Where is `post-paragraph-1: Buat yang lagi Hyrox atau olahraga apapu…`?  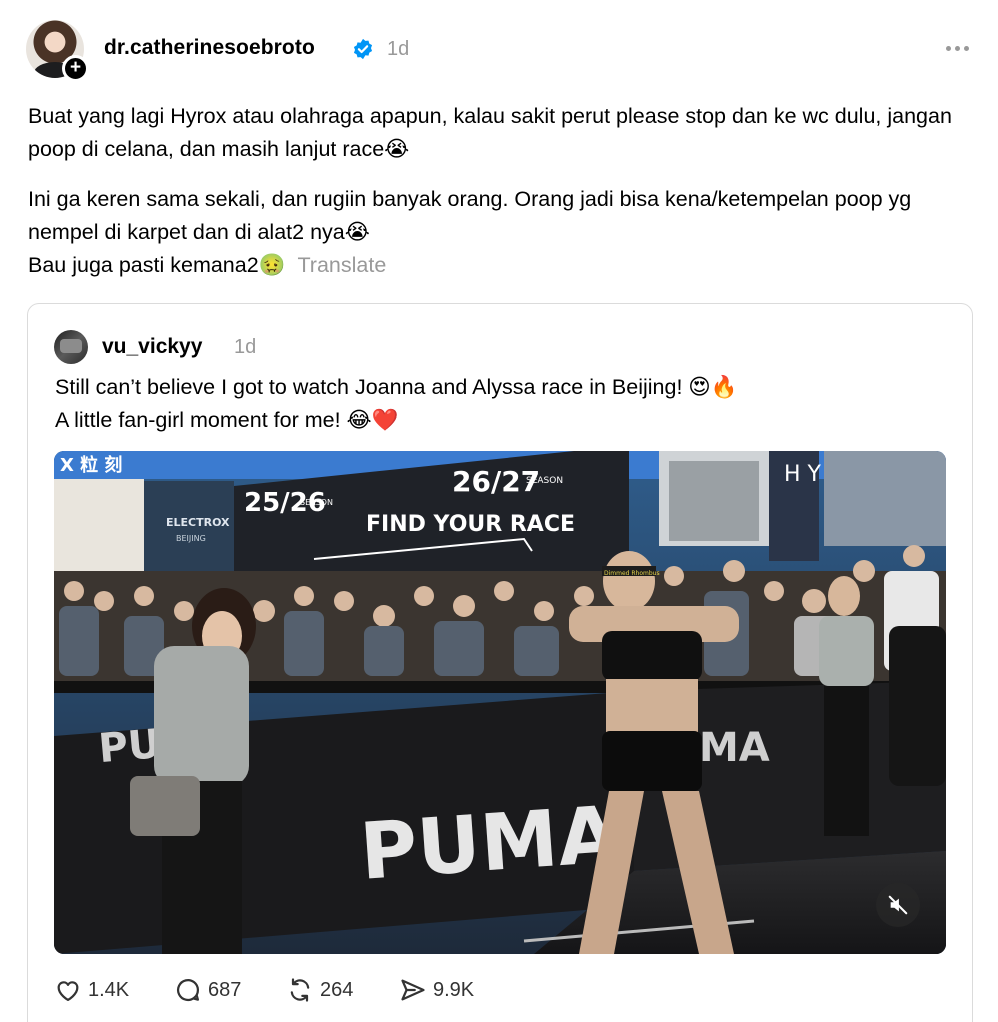
post-paragraph-1: Buat yang lagi Hyrox atau olahraga apapu… is located at coordinates (490, 132).